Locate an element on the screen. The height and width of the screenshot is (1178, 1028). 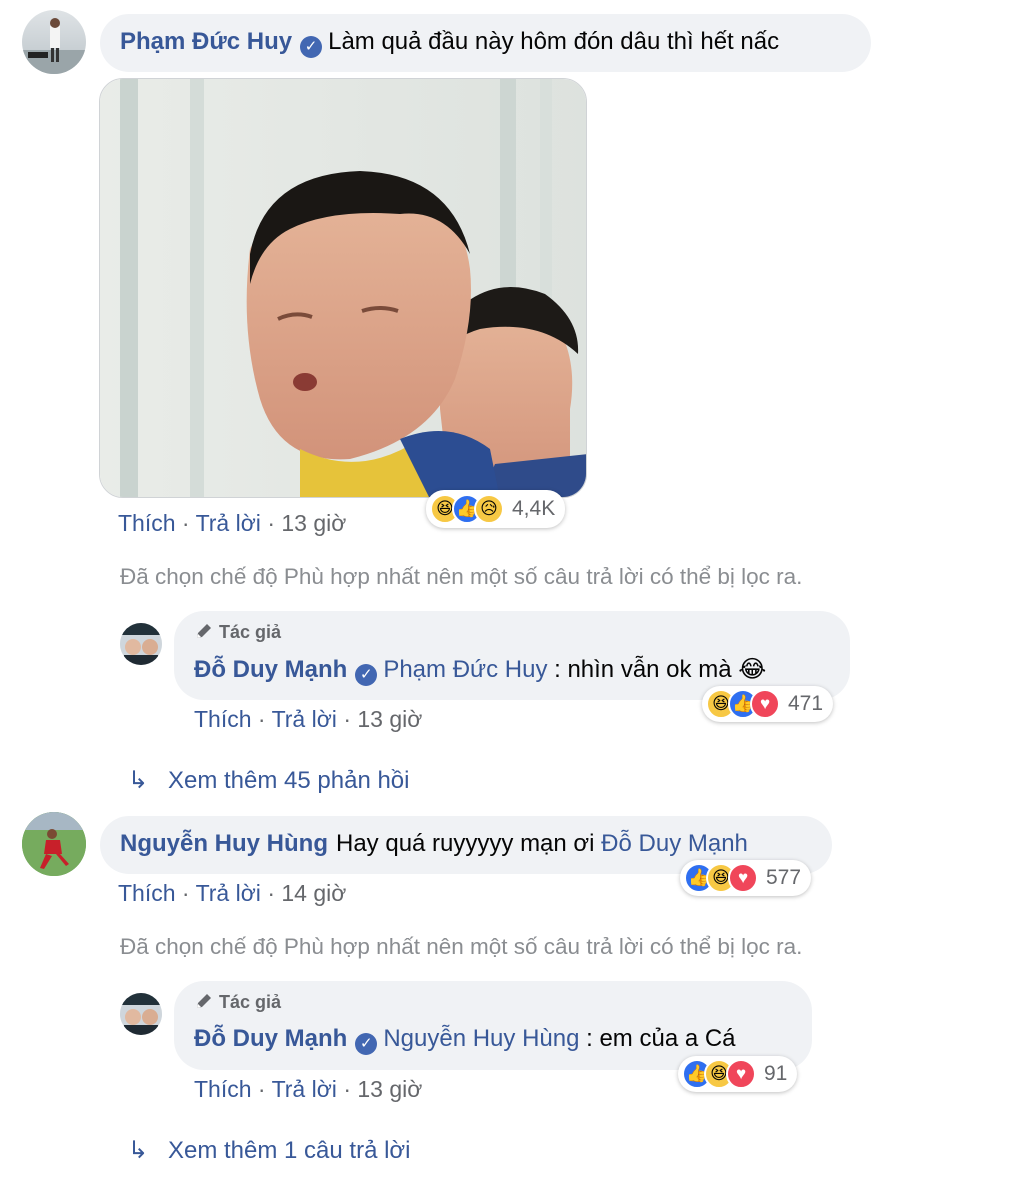
reaction-summary: 👍 😆 ♥ 91 is located at coordinates (738, 1074).